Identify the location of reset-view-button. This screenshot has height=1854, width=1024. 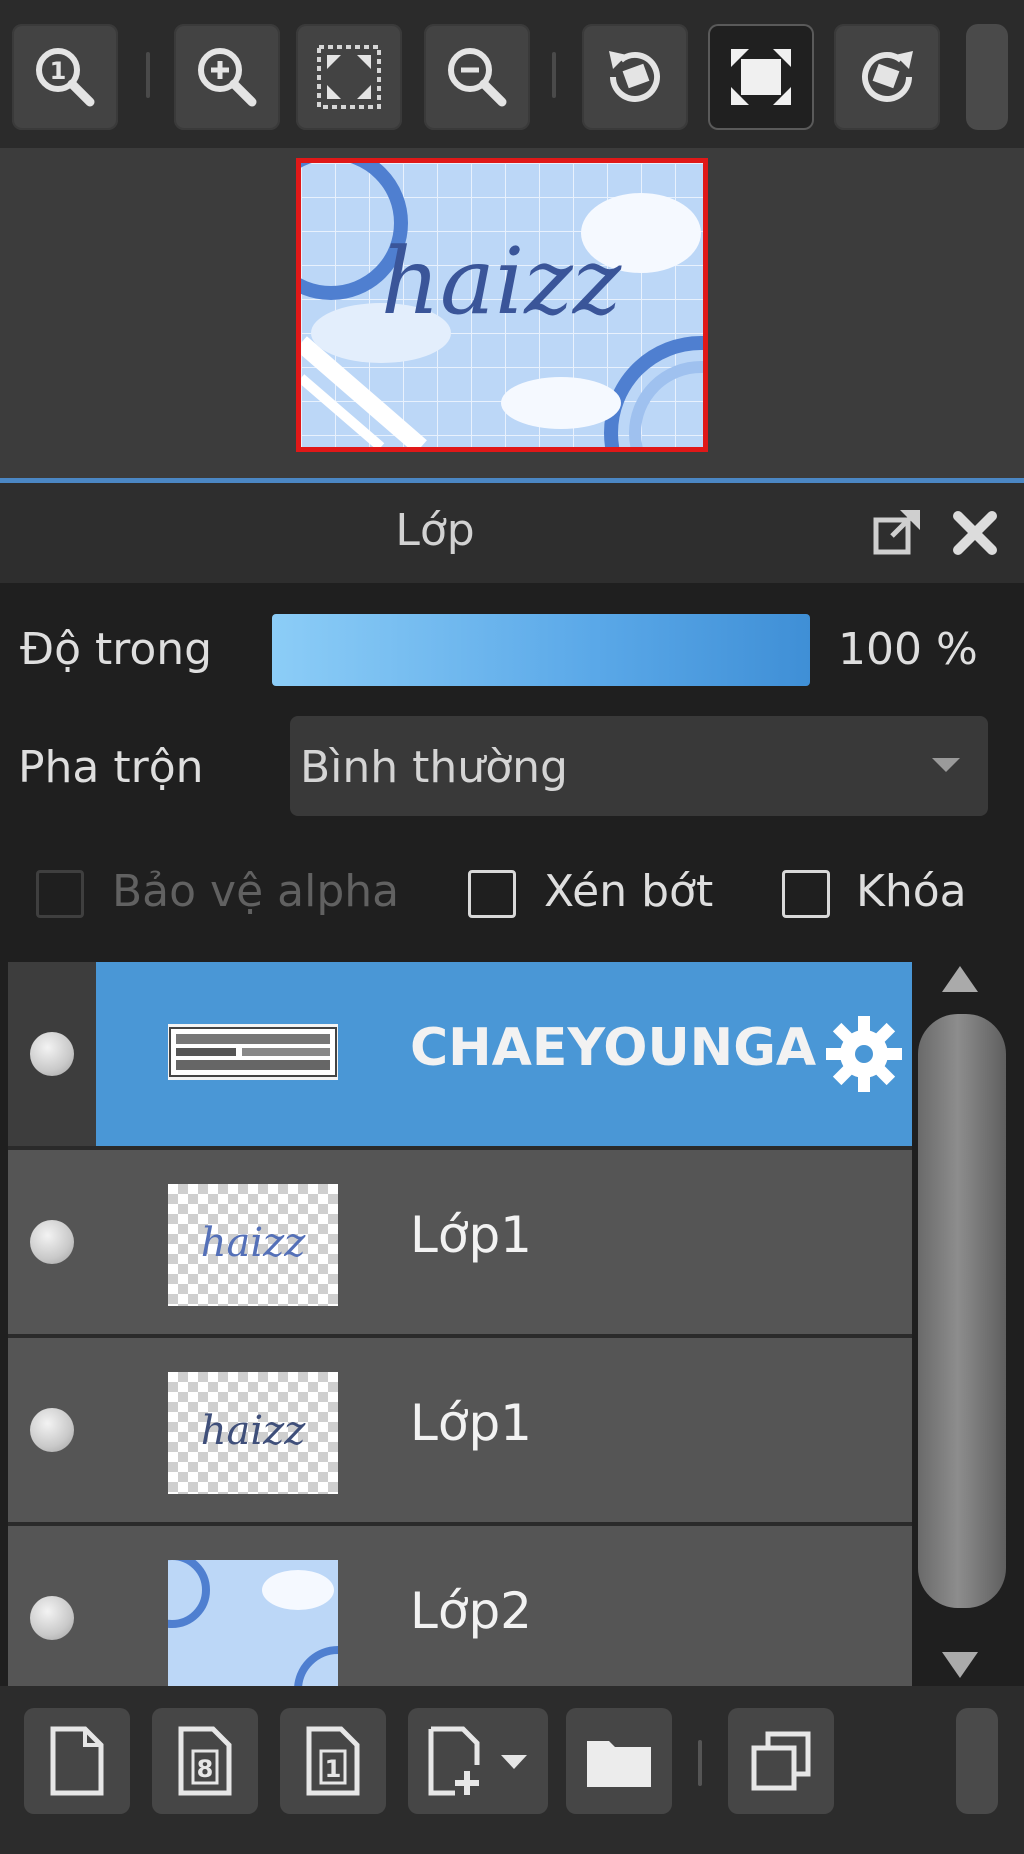
(761, 77).